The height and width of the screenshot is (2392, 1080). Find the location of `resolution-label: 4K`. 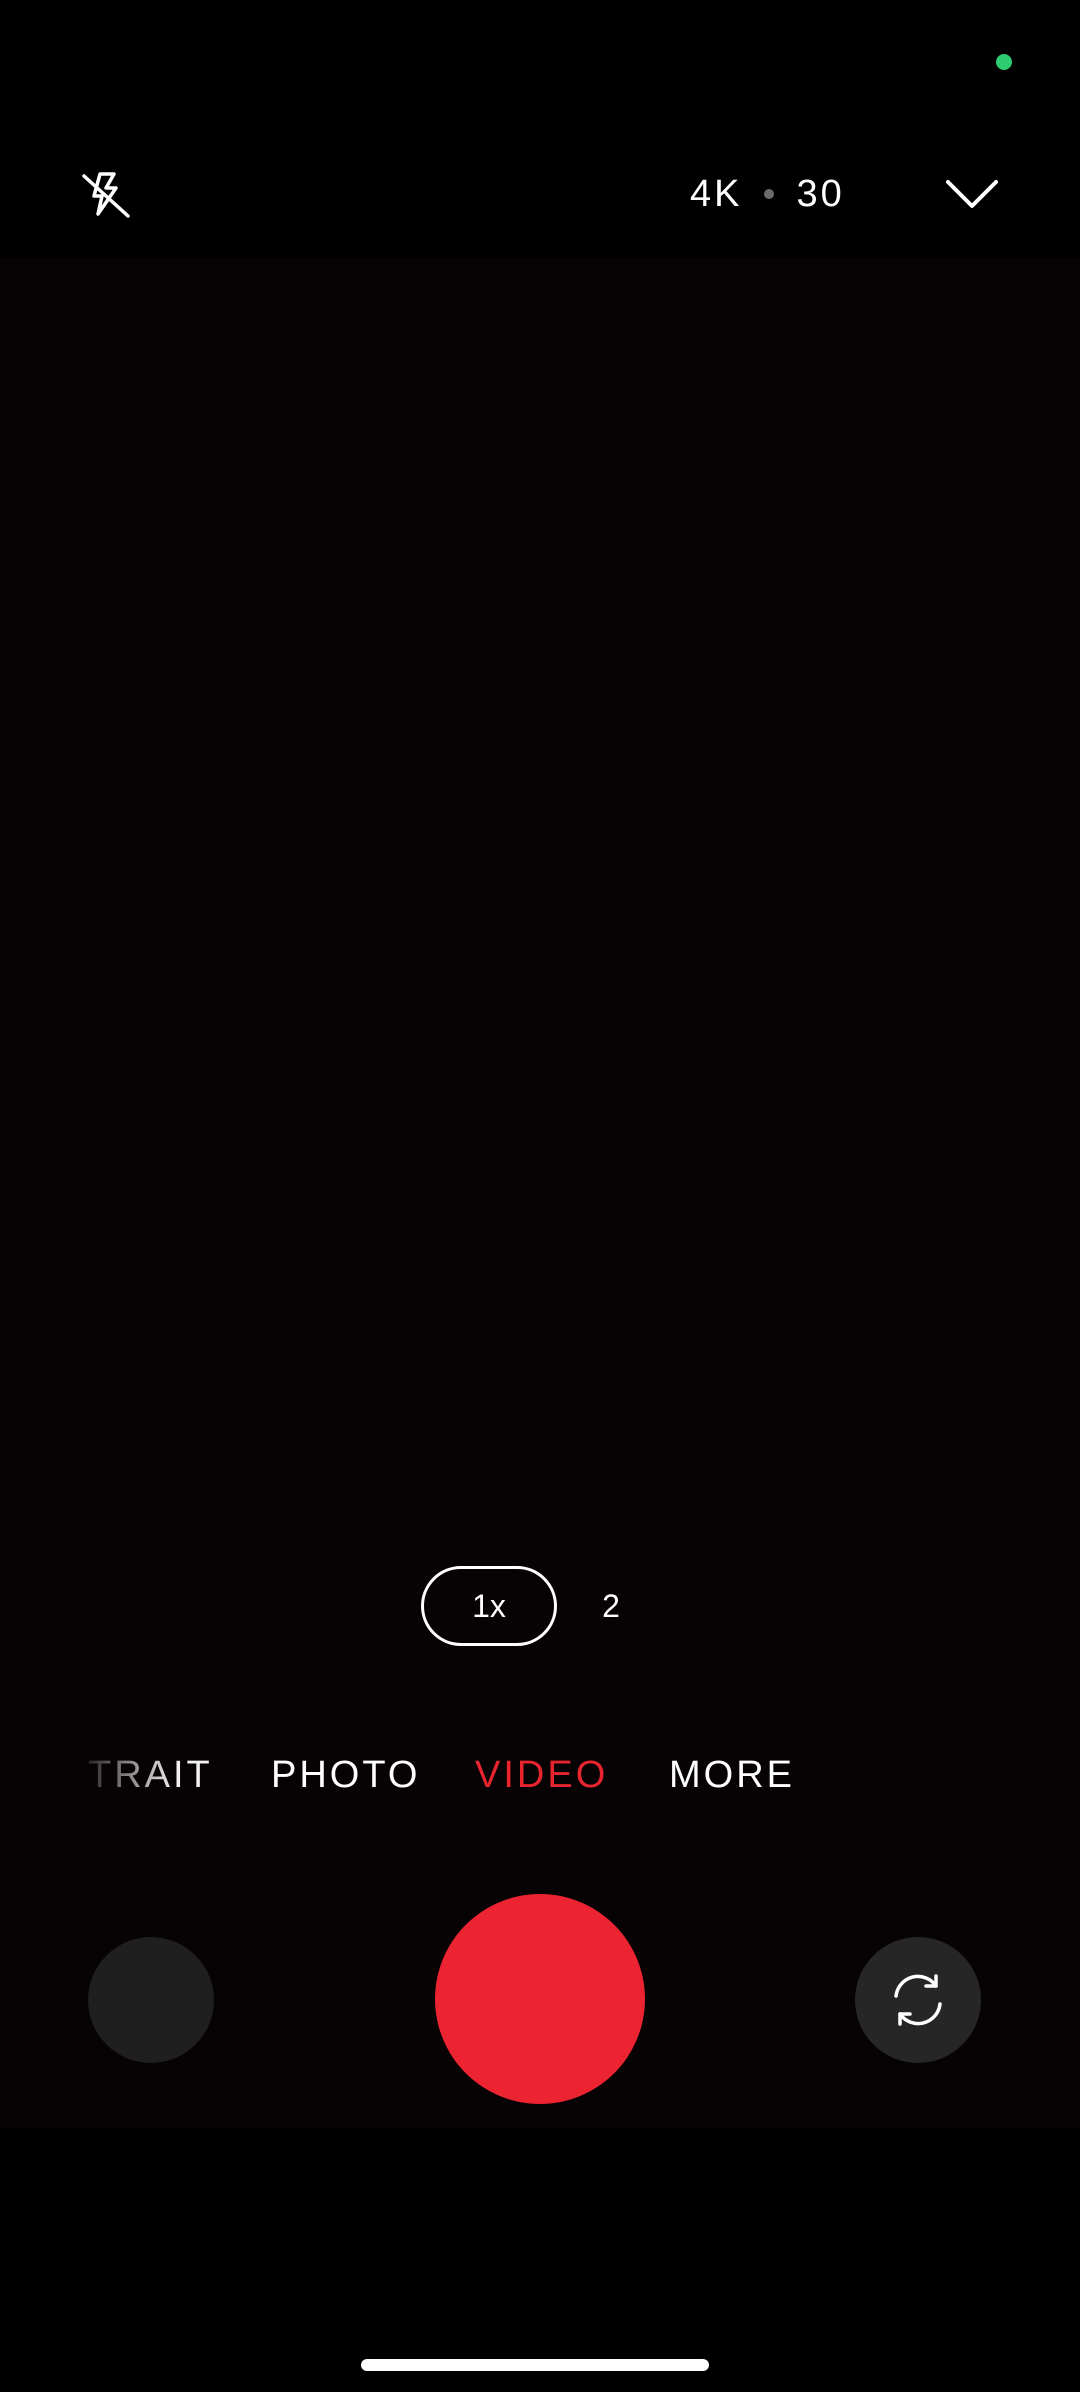

resolution-label: 4K is located at coordinates (716, 193).